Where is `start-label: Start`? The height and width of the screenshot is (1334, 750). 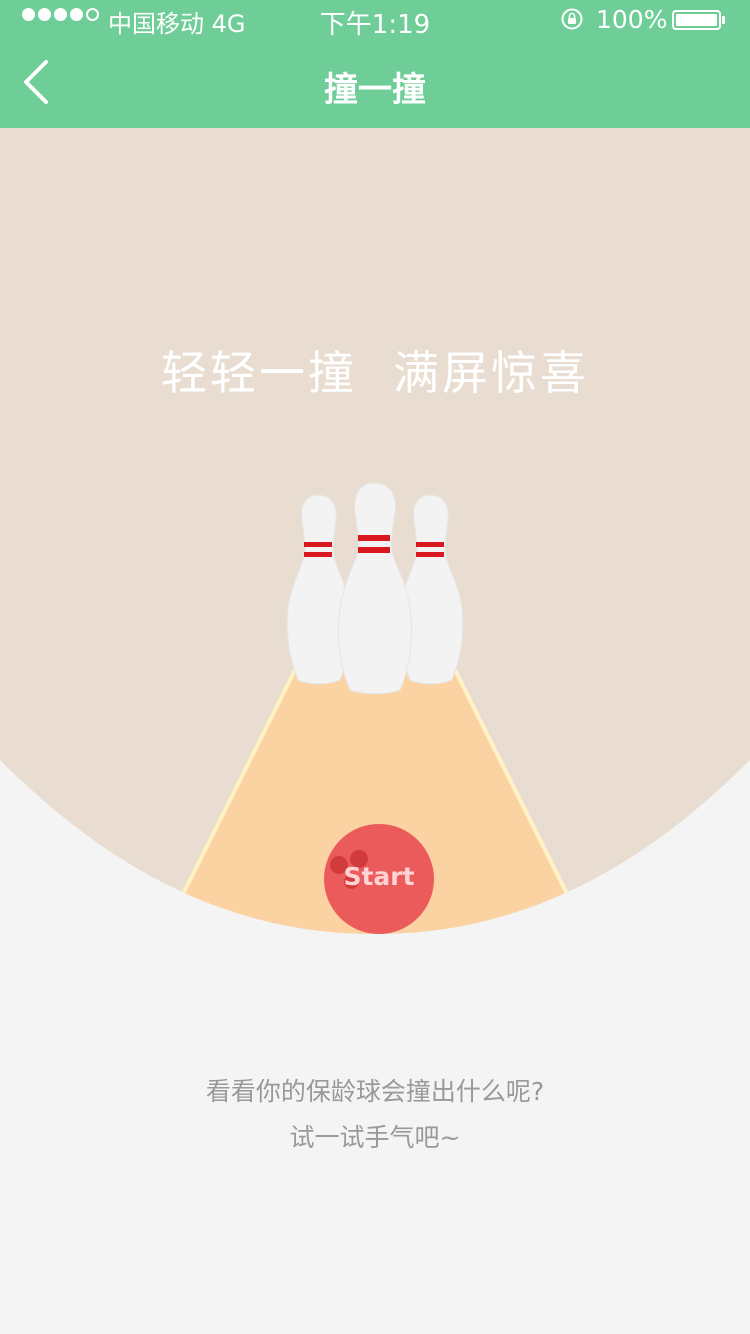
start-label: Start is located at coordinates (379, 876).